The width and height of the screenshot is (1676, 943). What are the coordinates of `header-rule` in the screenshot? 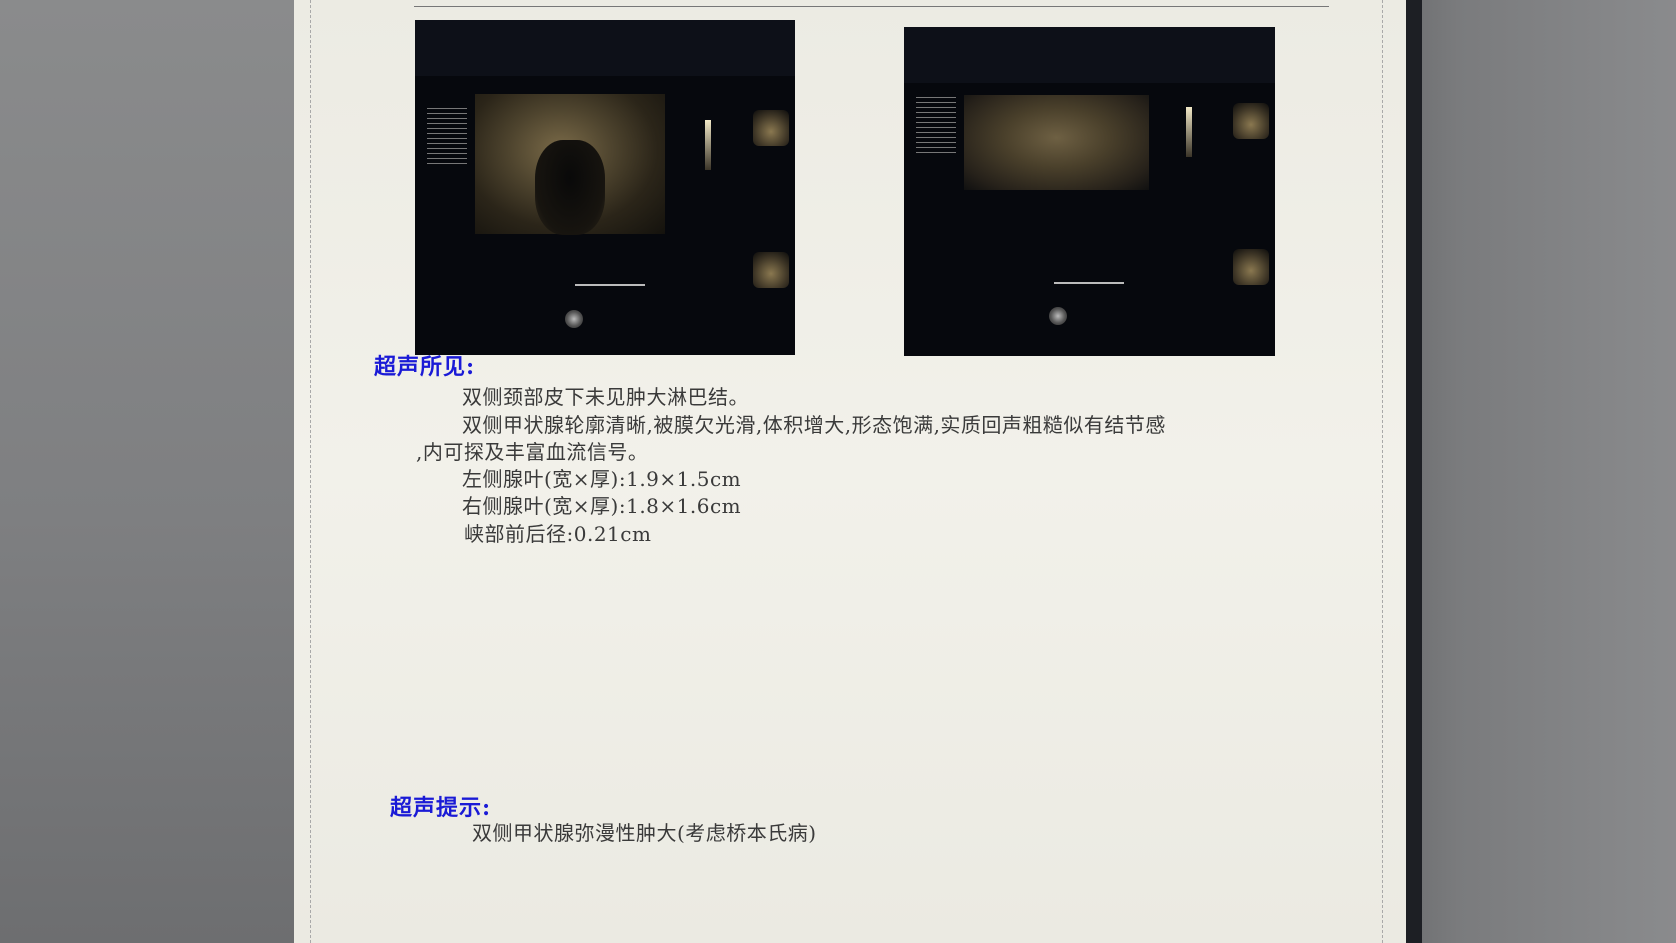 It's located at (871, 6).